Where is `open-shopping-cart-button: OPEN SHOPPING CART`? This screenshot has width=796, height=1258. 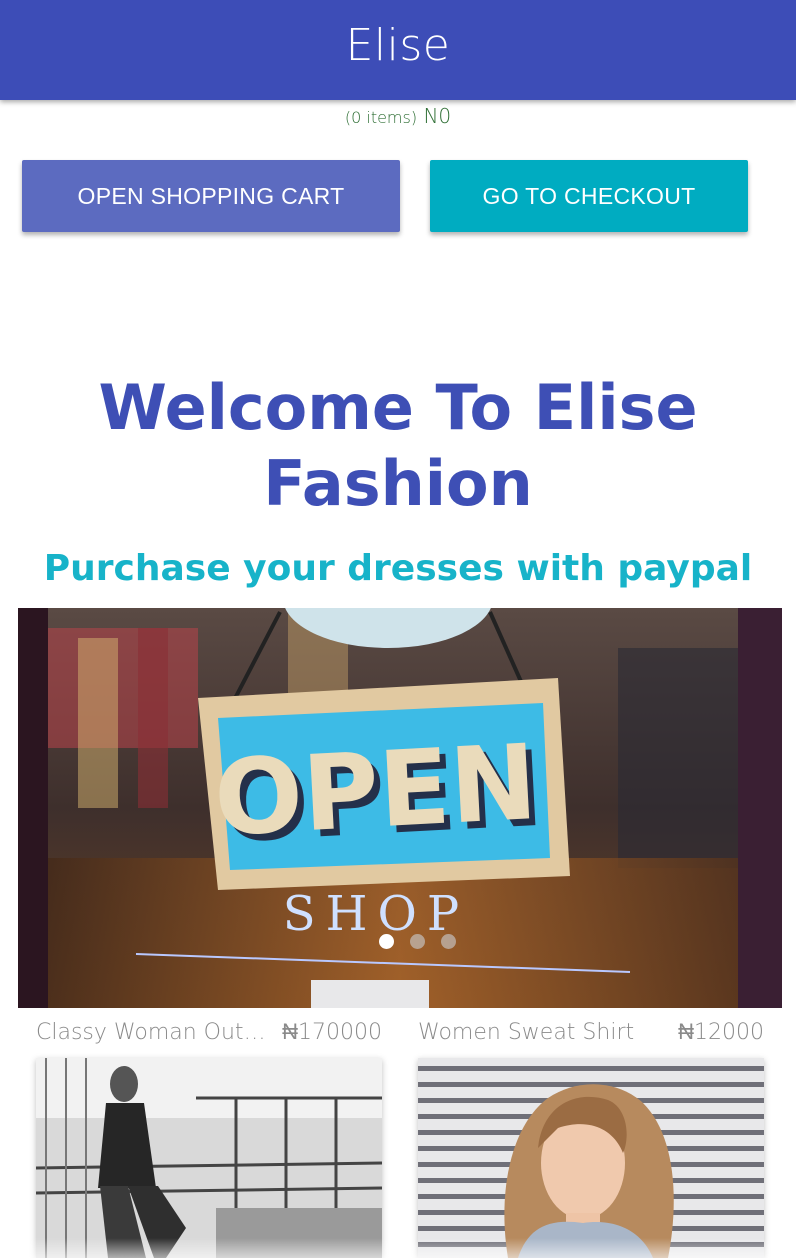 open-shopping-cart-button: OPEN SHOPPING CART is located at coordinates (211, 196).